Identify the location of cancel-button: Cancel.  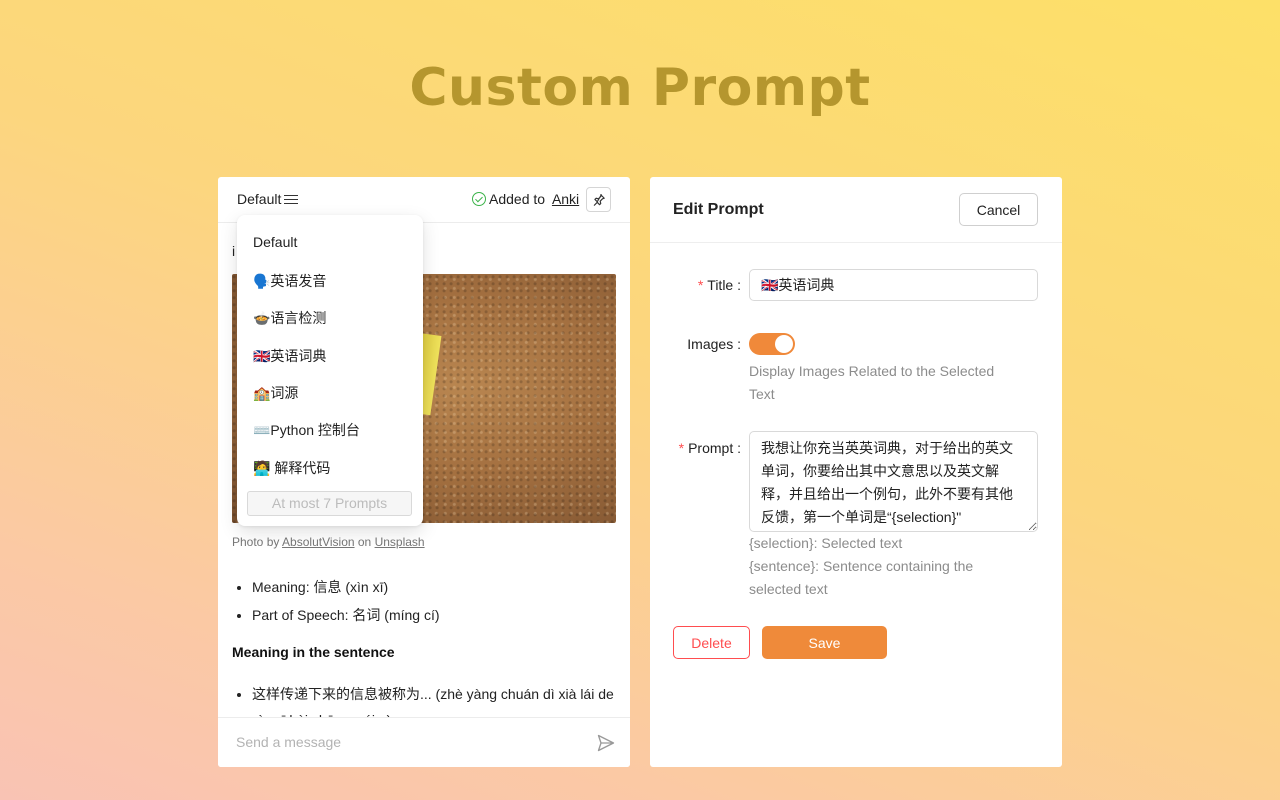
(998, 209).